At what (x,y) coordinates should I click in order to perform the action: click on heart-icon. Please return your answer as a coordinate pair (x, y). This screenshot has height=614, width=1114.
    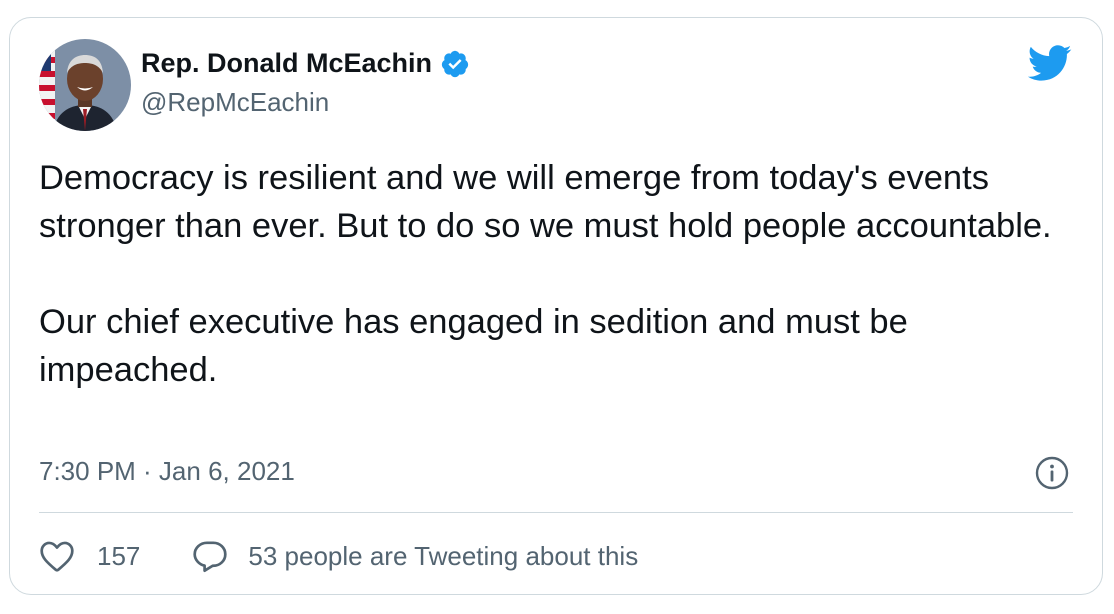
    Looking at the image, I should click on (57, 556).